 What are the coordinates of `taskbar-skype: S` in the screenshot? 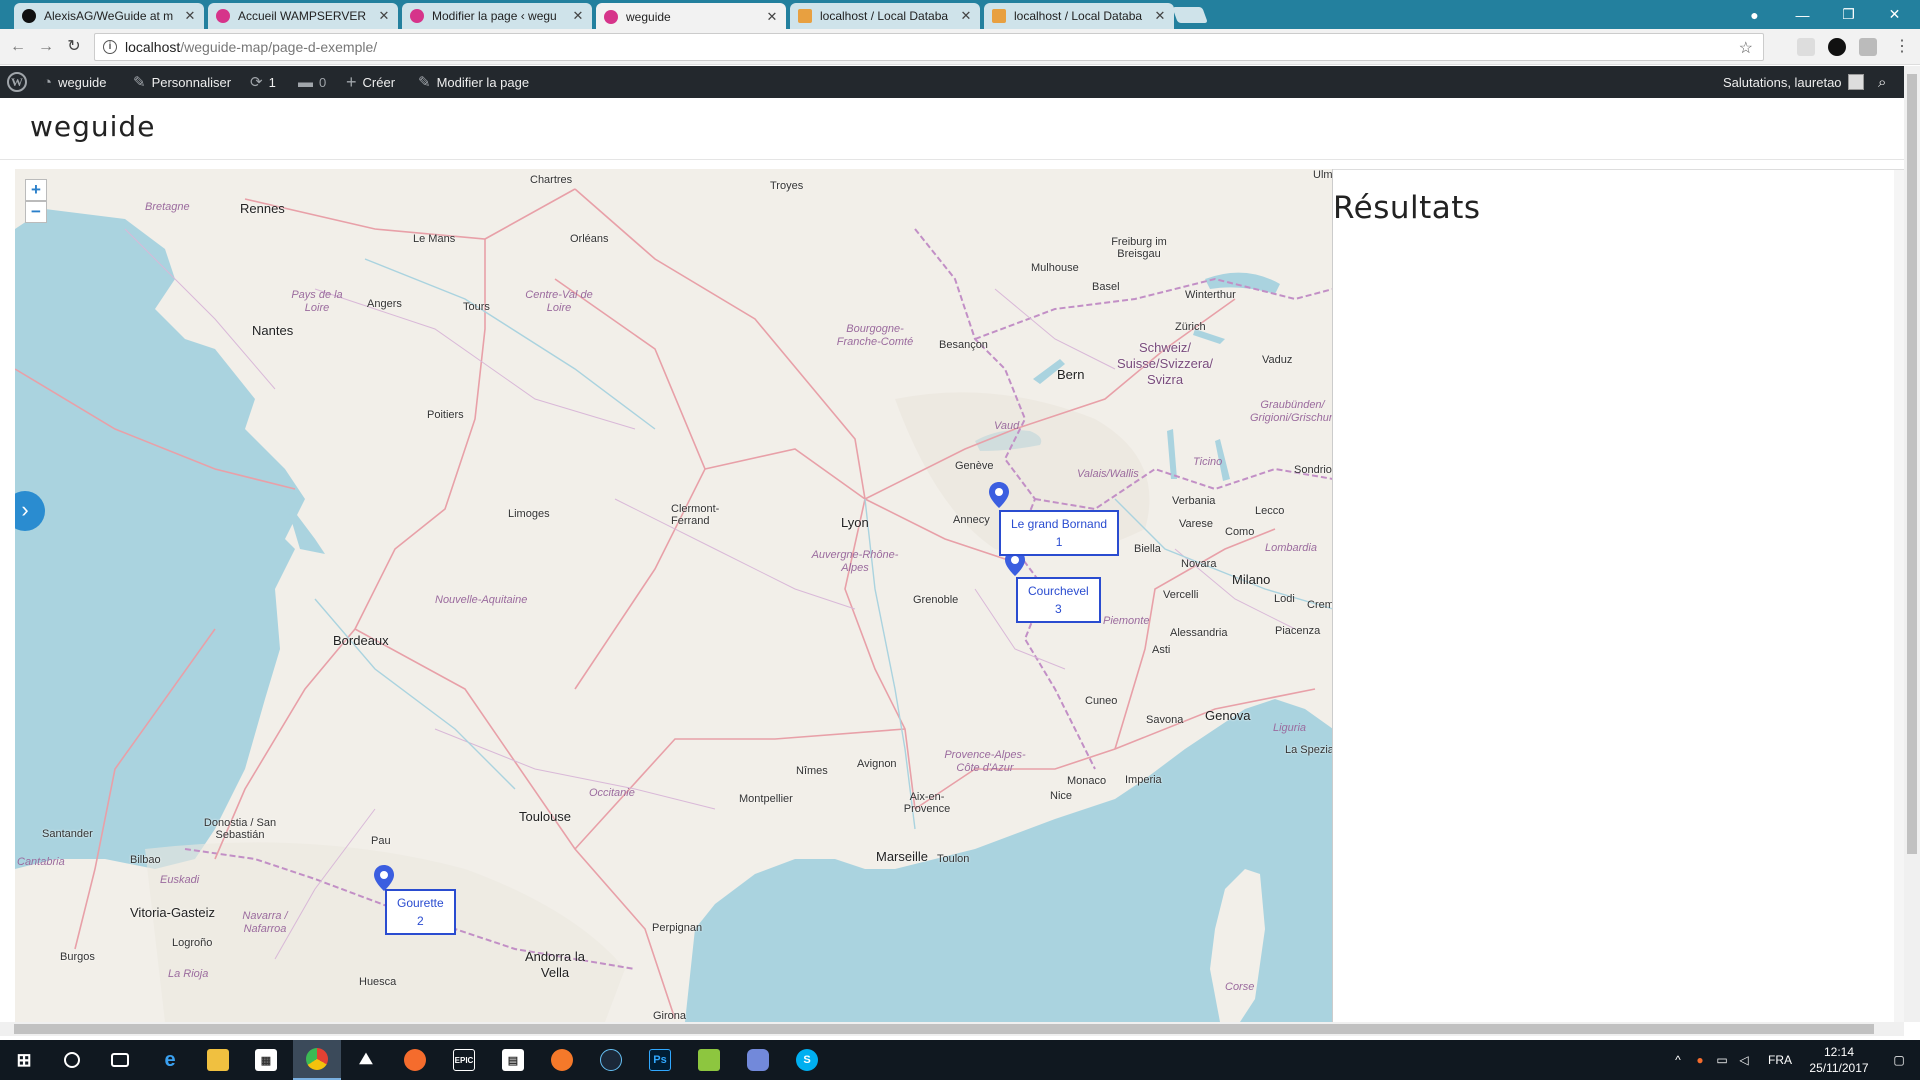 It's located at (807, 1060).